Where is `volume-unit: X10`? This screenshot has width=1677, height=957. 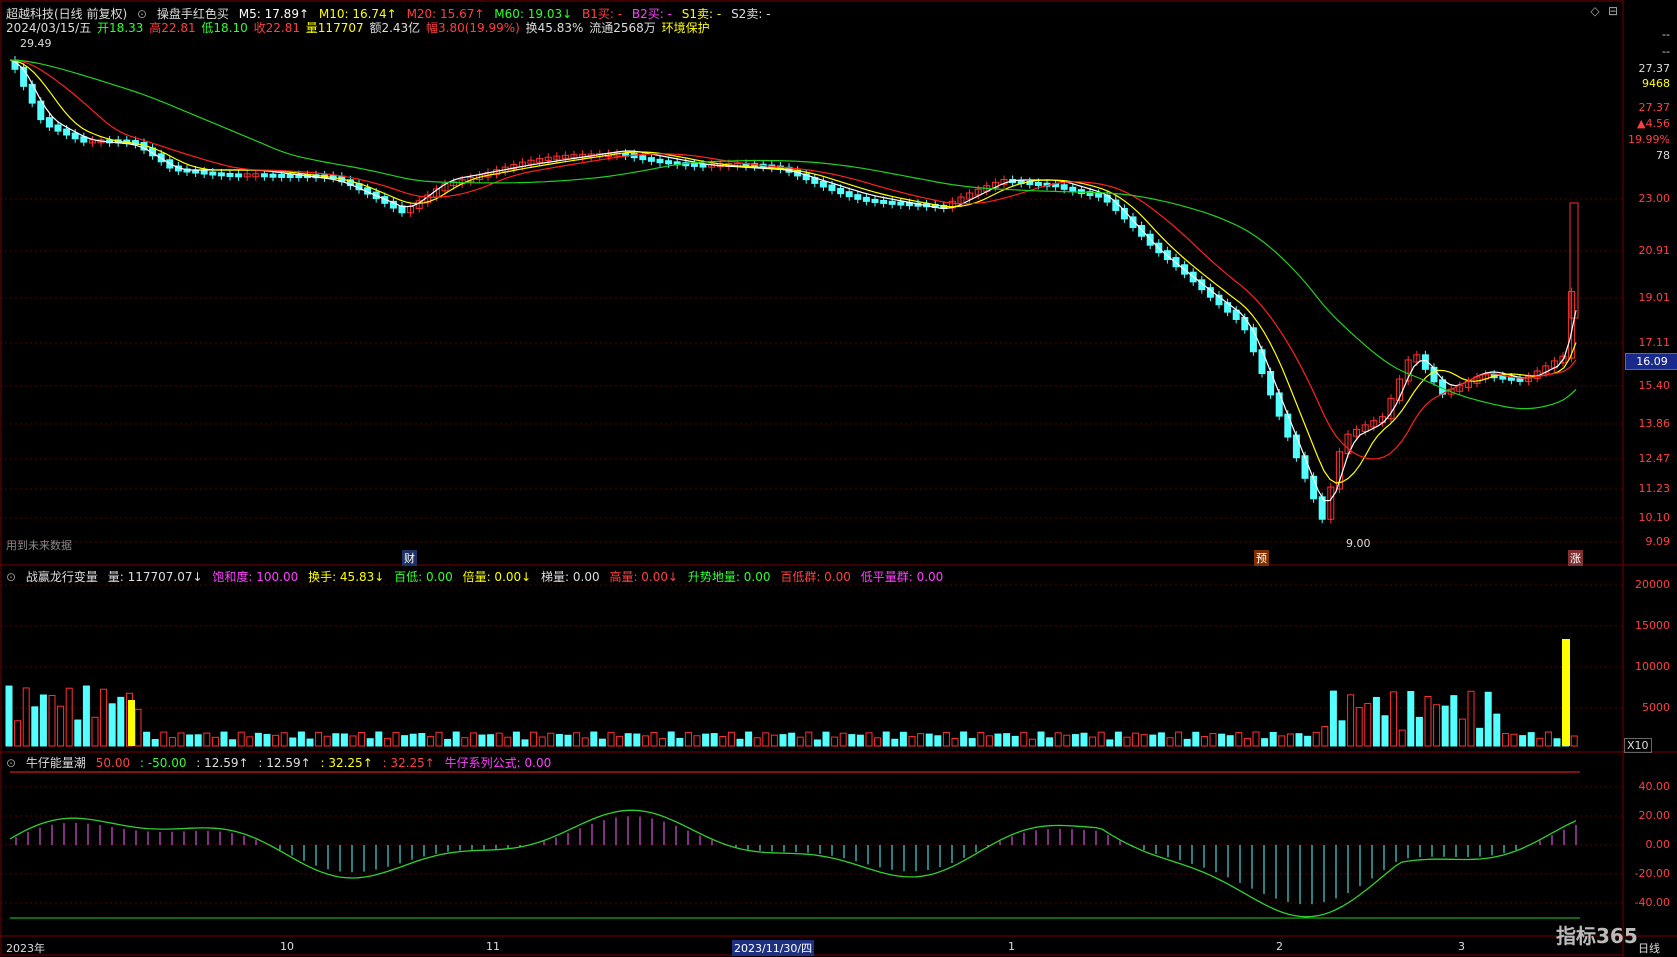
volume-unit: X10 is located at coordinates (1638, 745).